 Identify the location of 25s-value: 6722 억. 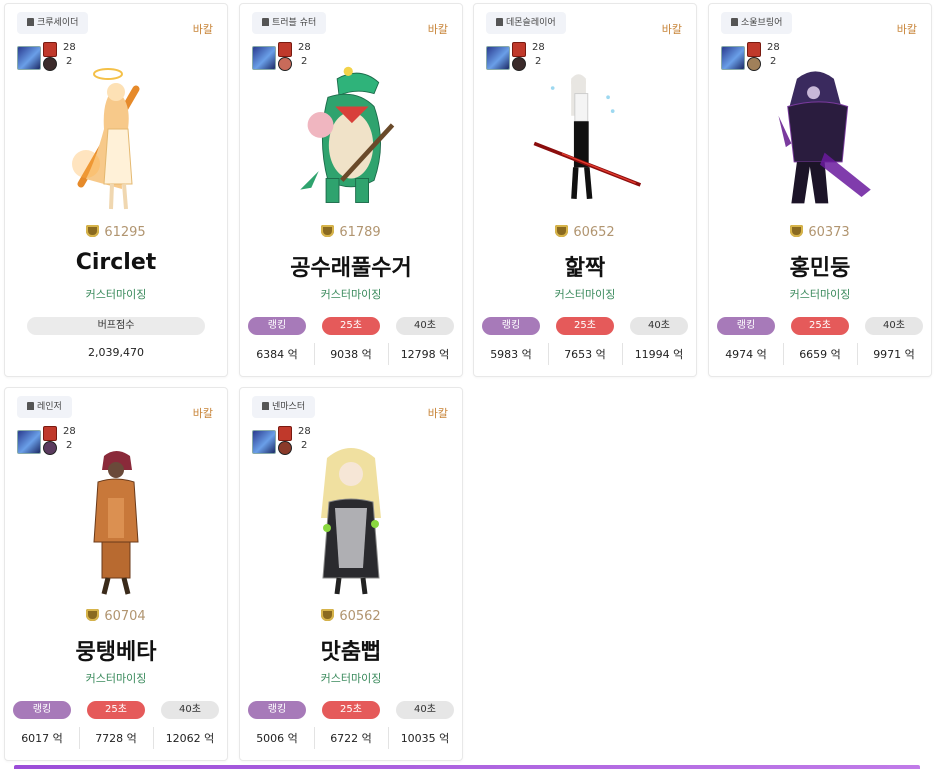
(351, 738).